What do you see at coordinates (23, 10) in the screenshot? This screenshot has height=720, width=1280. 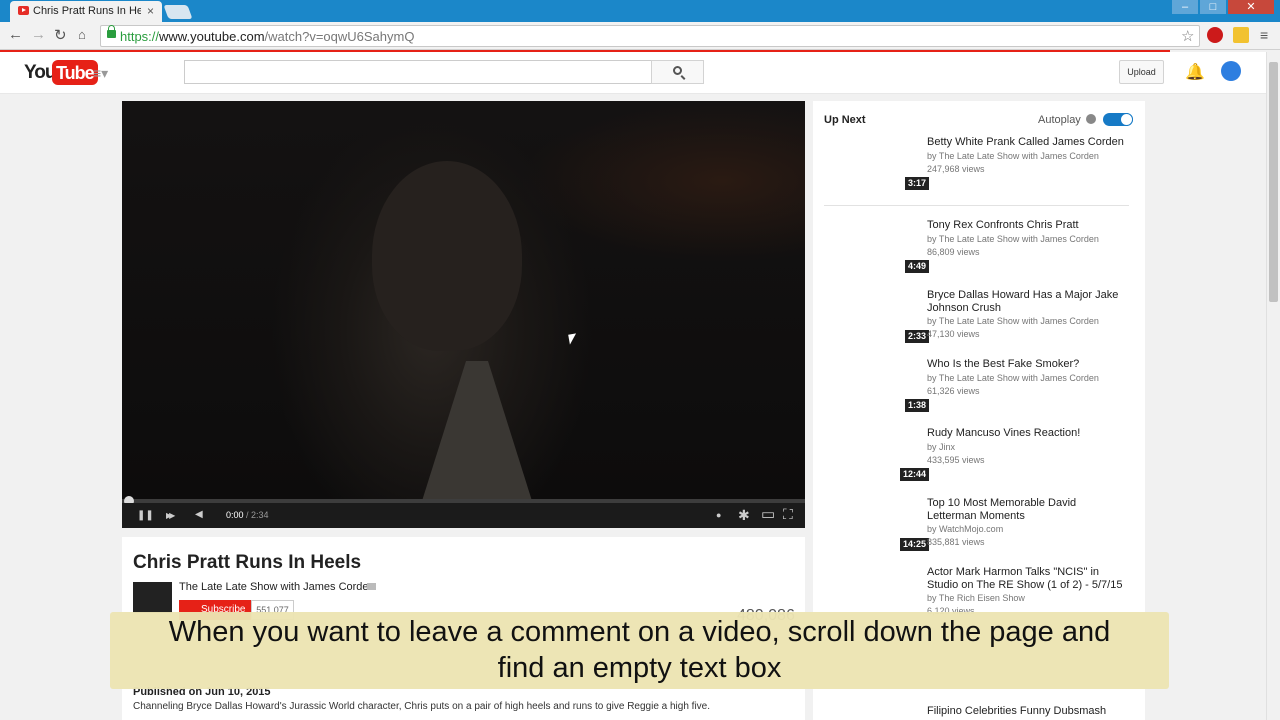 I see `youtube-favicon-icon` at bounding box center [23, 10].